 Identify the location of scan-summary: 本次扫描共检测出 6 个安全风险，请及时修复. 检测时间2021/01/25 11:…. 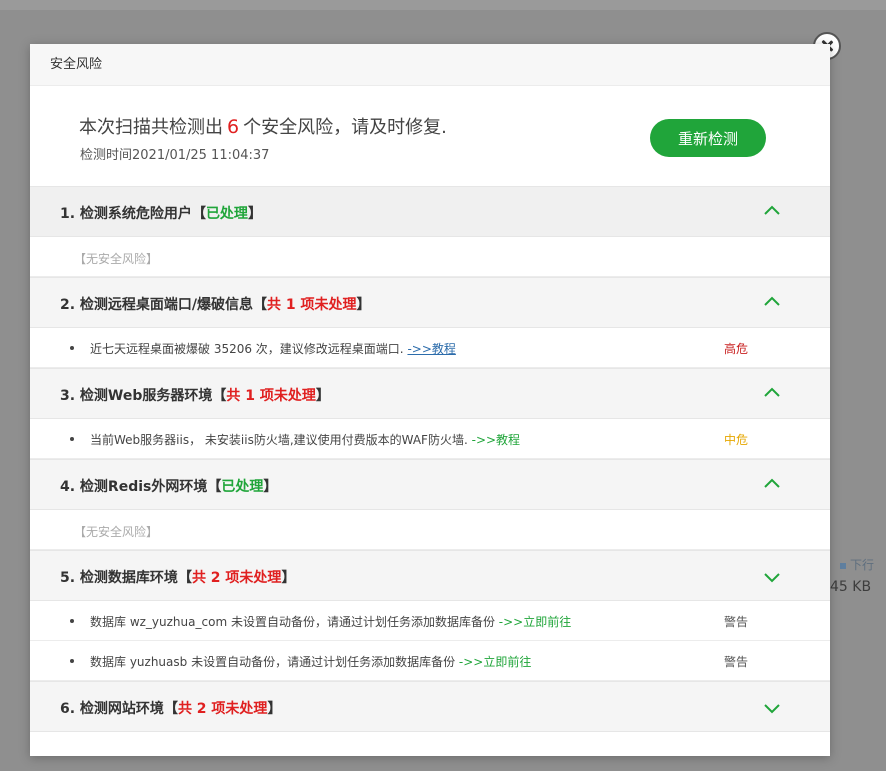
(430, 136).